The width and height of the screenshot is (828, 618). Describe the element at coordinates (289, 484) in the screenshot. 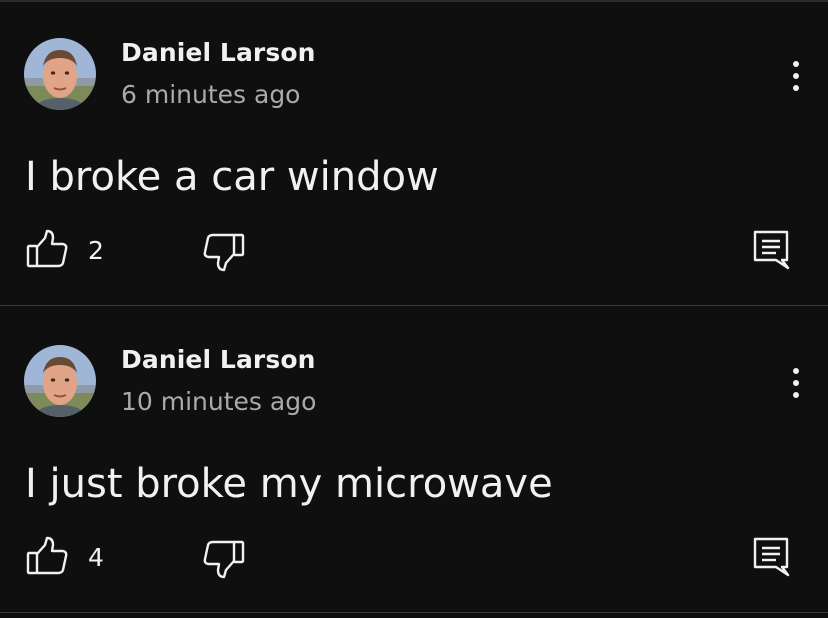

I see `comment-text: I just broke my microwave` at that location.